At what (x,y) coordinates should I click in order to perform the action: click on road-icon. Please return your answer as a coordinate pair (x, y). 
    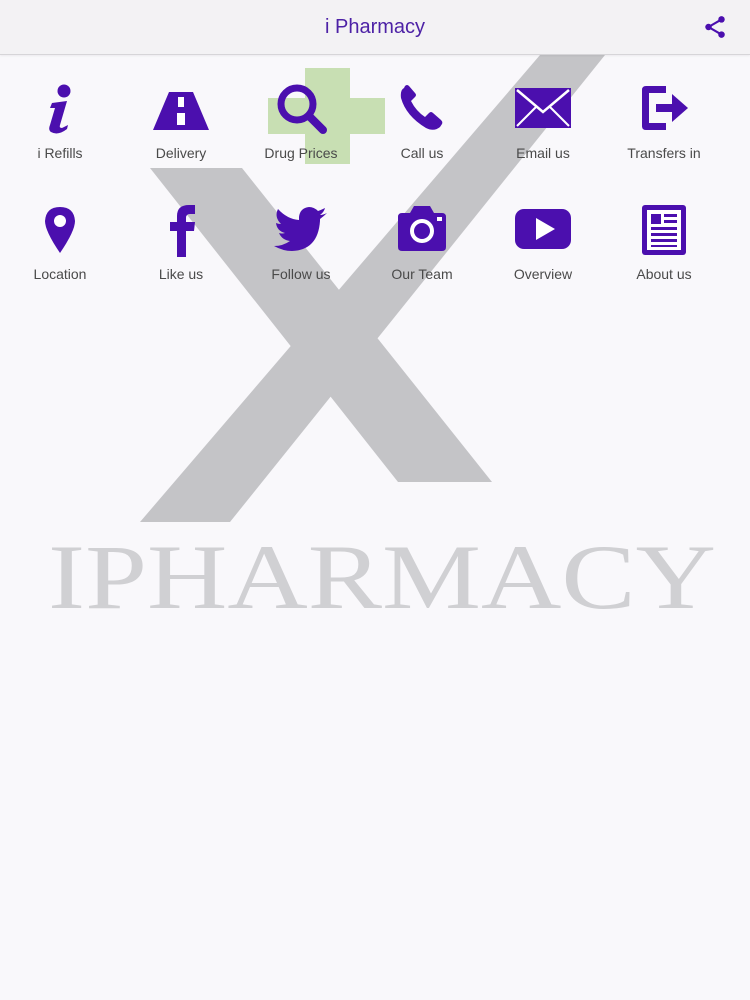
    Looking at the image, I should click on (181, 108).